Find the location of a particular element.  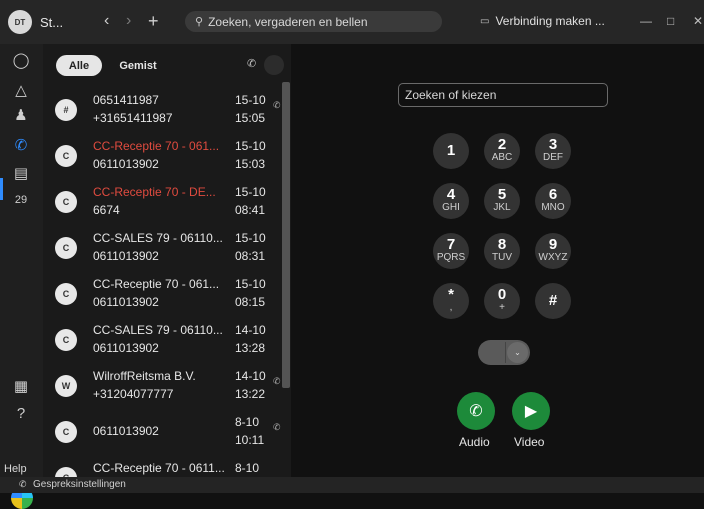

list-item: C 0611013902 8-10 10:11 ✆ is located at coordinates (163, 433).